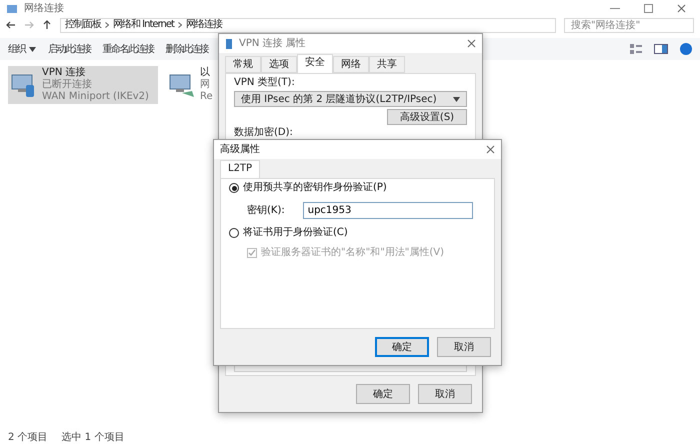  Describe the element at coordinates (264, 133) in the screenshot. I see `field-label: 数据加密(D):` at that location.